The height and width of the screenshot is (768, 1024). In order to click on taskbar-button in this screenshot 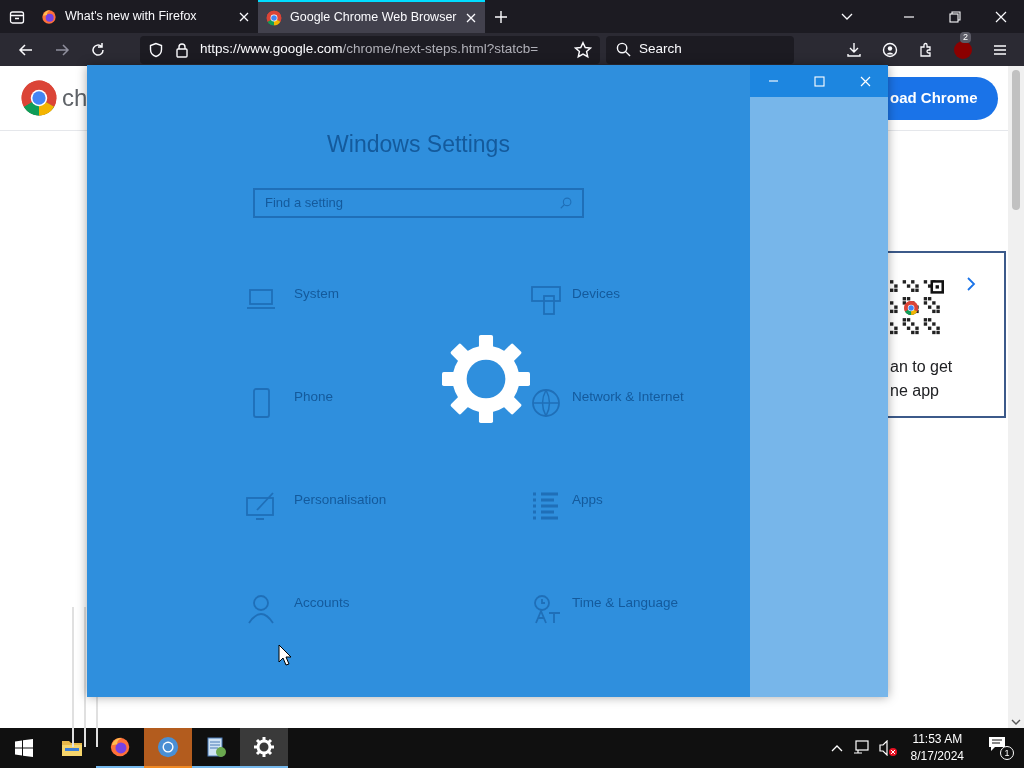, I will do `click(264, 748)`.